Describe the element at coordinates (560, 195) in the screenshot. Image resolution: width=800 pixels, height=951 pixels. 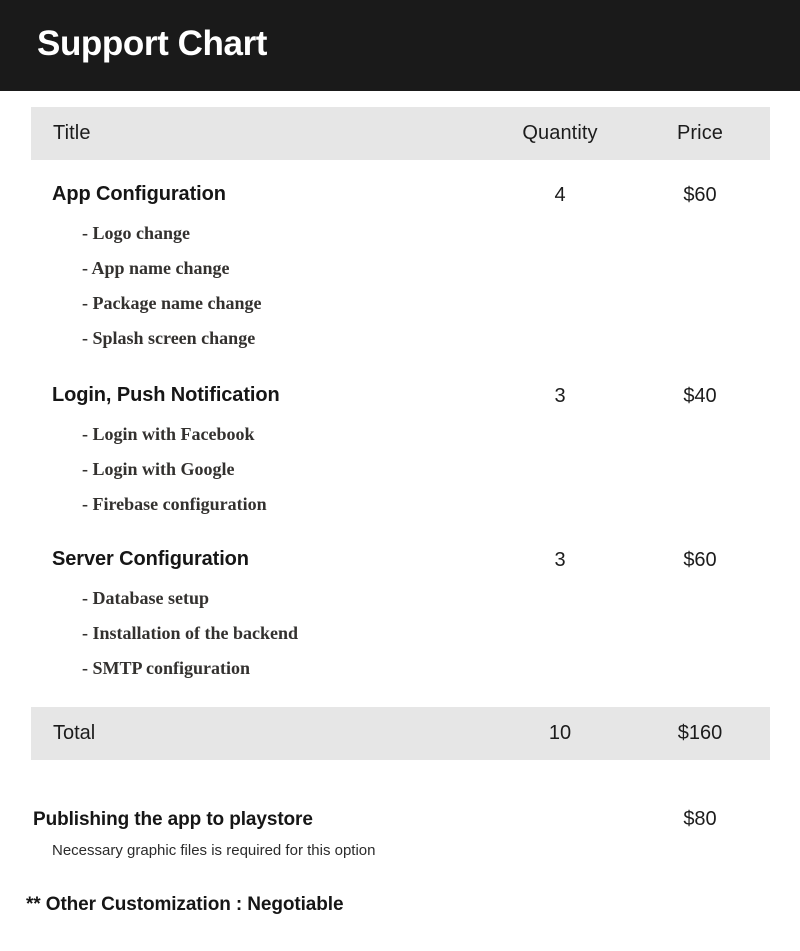
I see `section-quantity: 4` at that location.